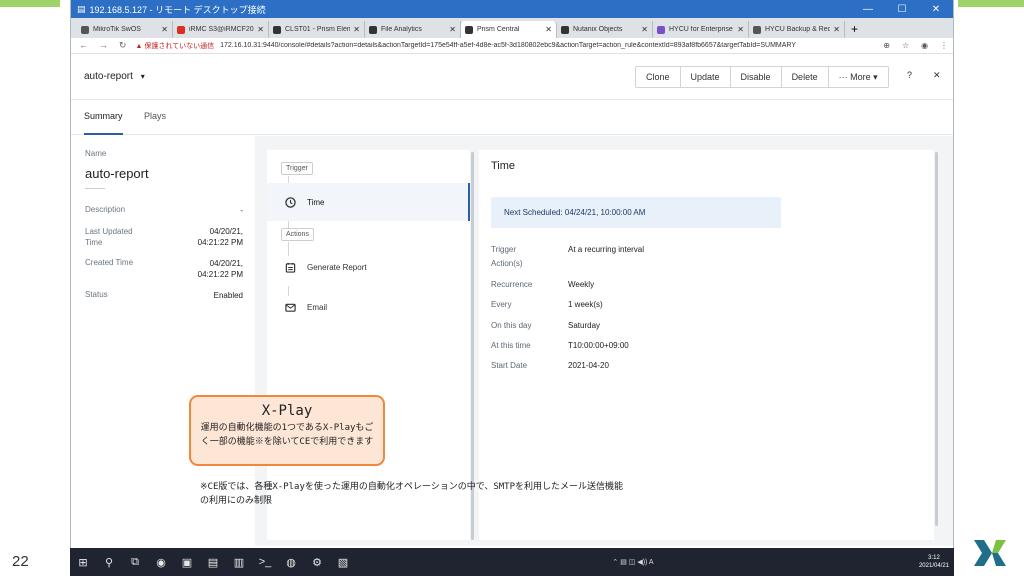 This screenshot has height=576, width=1024. I want to click on nutanix-logo-icon, so click(990, 553).